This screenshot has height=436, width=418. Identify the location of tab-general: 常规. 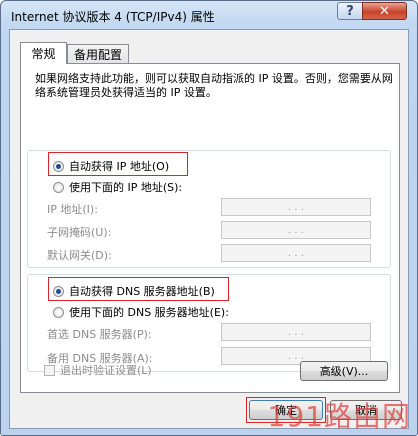
(43, 53).